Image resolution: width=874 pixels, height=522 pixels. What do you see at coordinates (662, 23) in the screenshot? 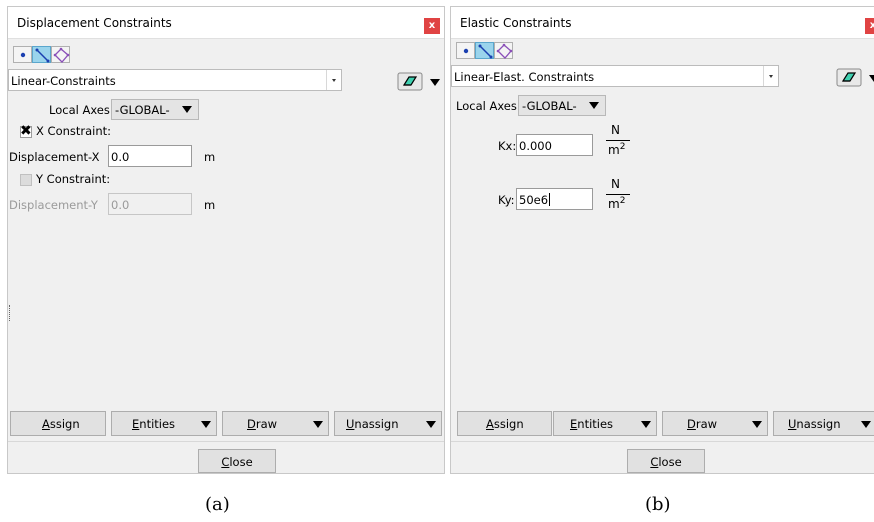
I see `title-bar: Elastic Constraints x` at bounding box center [662, 23].